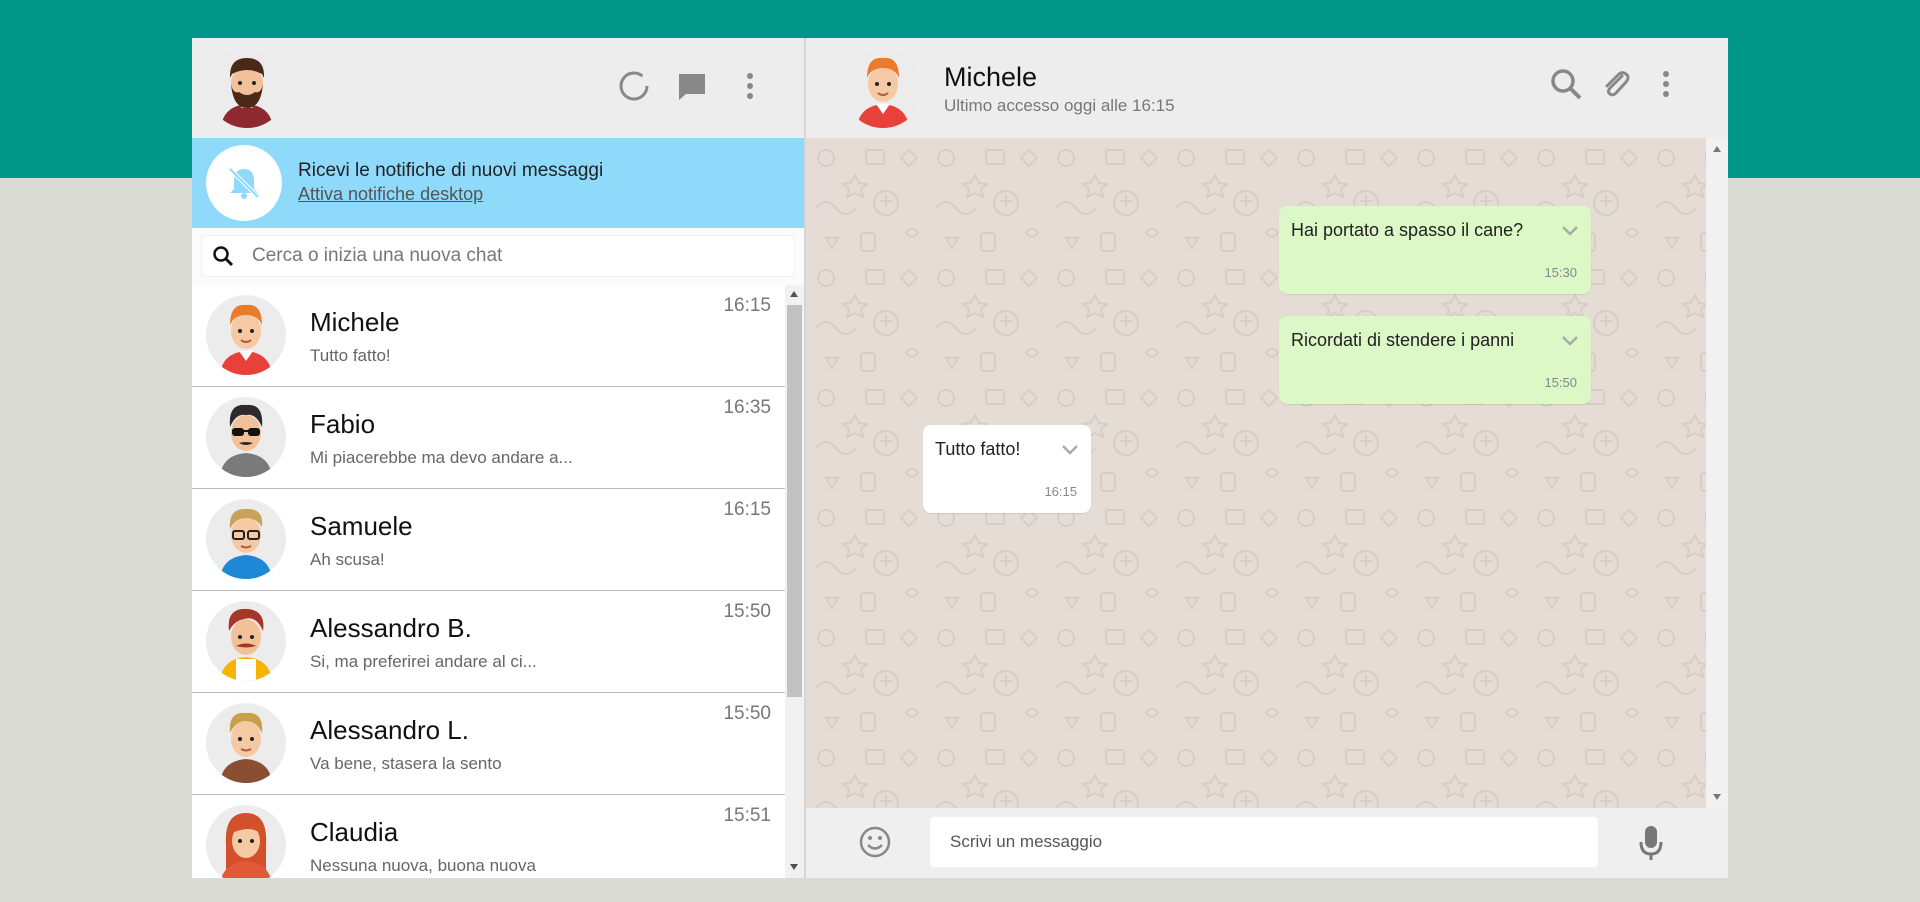 The image size is (1920, 902). I want to click on chat-list-item-michele: Michele Tutto fatto! 16:15, so click(488, 336).